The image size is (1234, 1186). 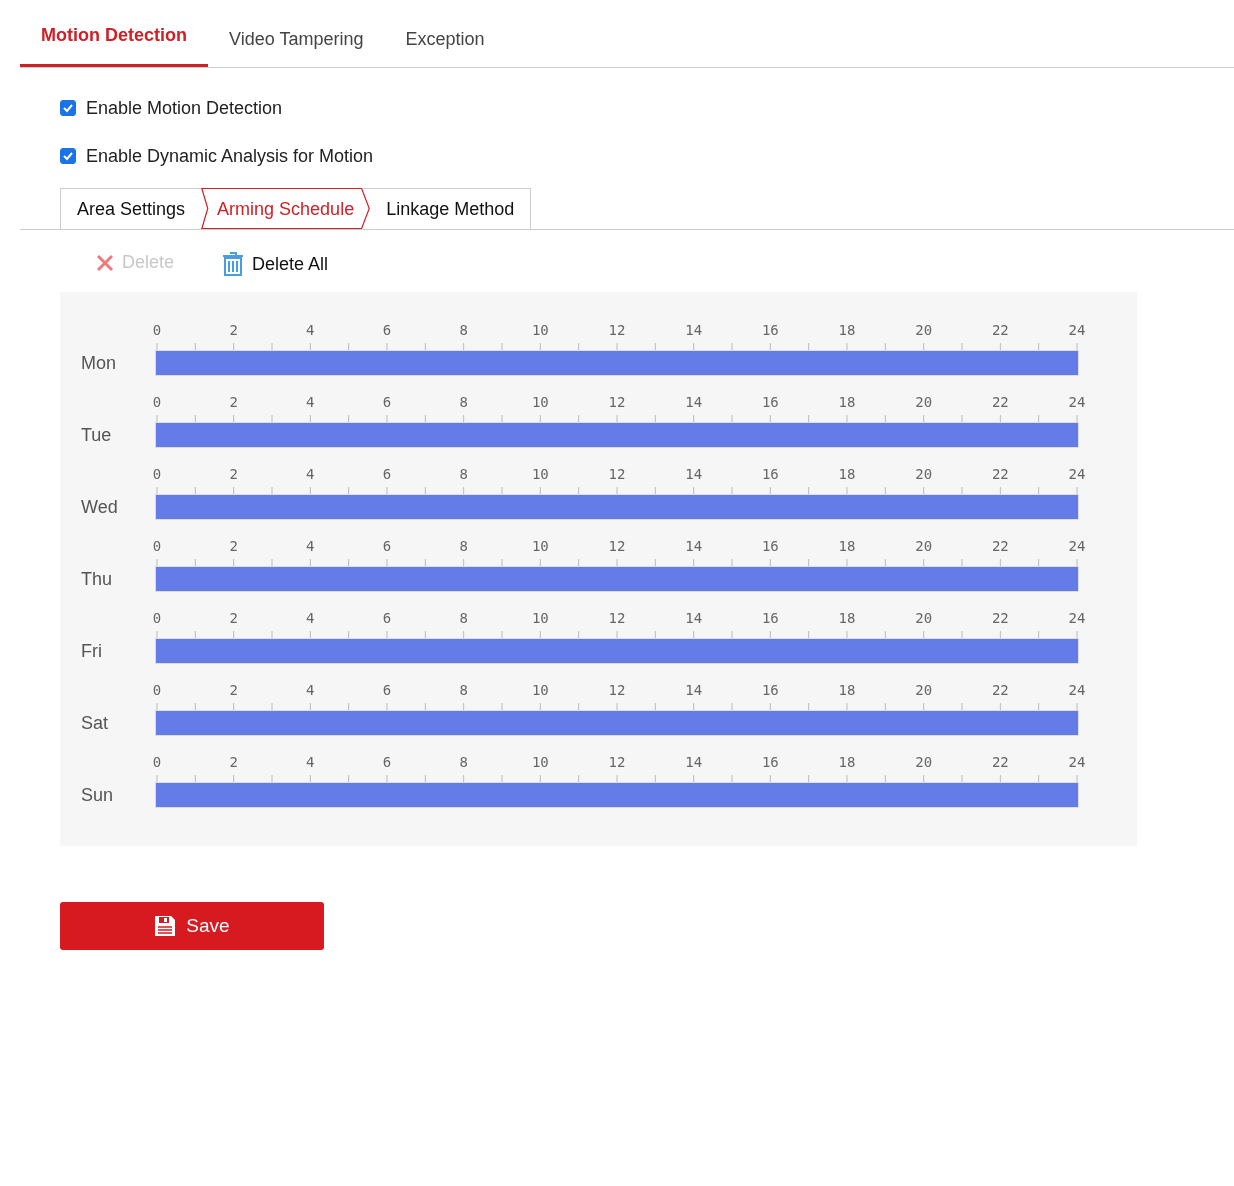 I want to click on day-label: Tue, so click(x=96, y=435).